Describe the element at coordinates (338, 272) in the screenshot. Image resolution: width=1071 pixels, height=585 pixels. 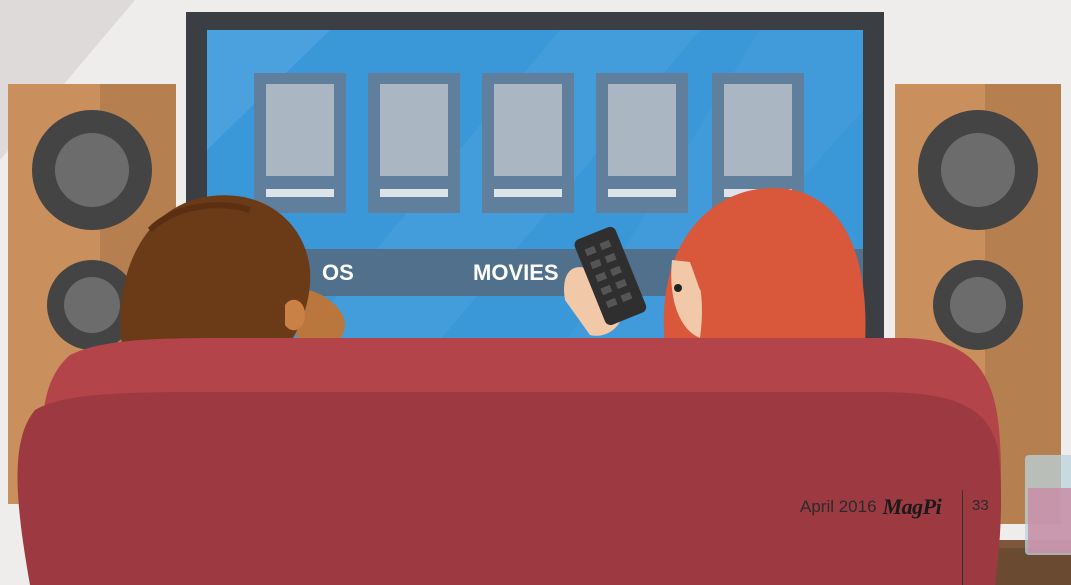
I see `tv-menu-item-left: OS` at that location.